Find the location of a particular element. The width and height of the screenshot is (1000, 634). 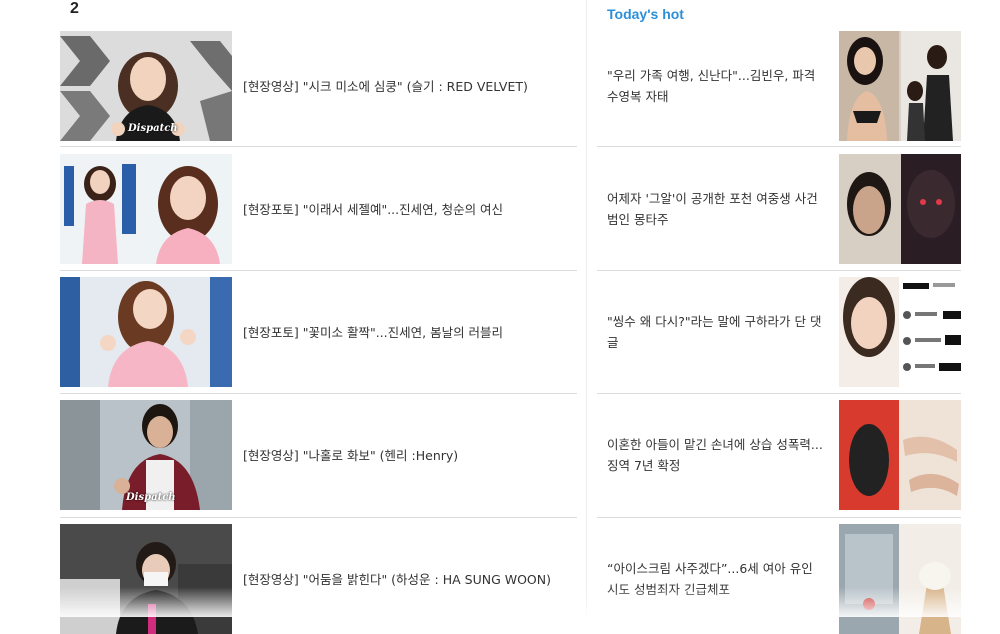

news-item: [현장영상] "어둠을 밝힌다" (하성운 : HA SUNG WOON) is located at coordinates (318, 579).